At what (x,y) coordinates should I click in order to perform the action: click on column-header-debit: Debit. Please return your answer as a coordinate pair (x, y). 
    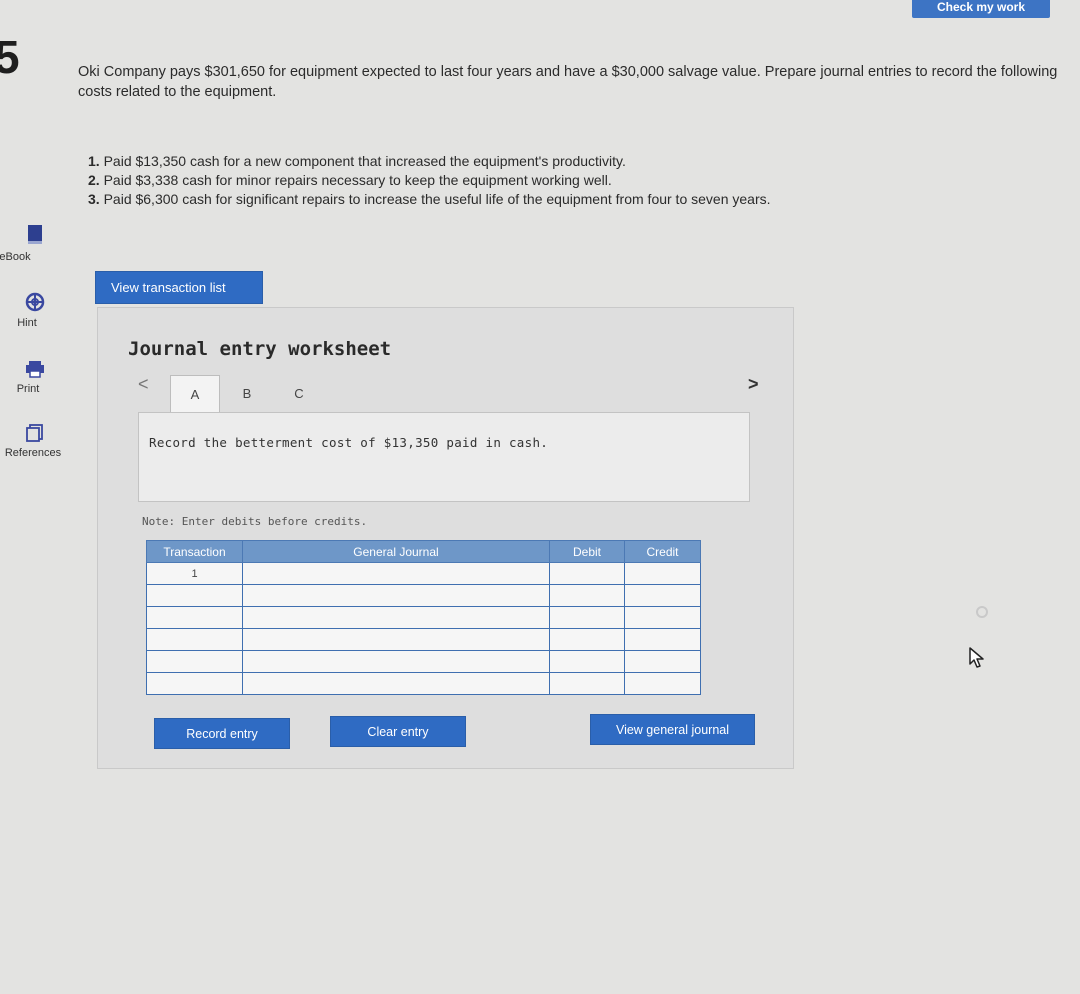
    Looking at the image, I should click on (587, 551).